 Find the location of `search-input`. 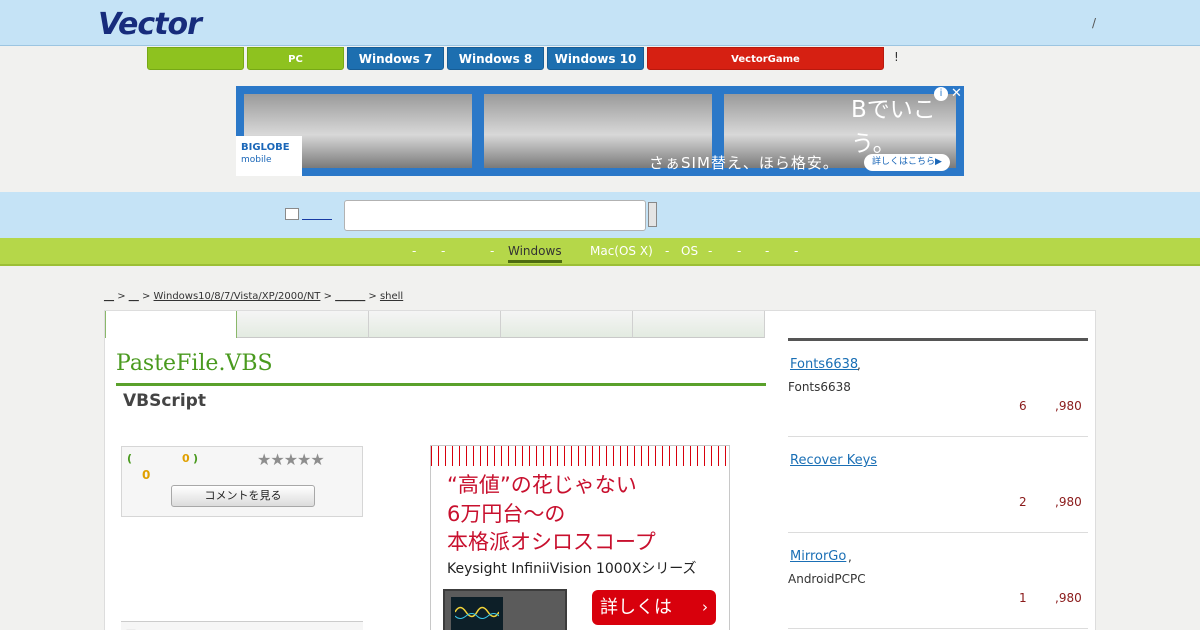

search-input is located at coordinates (495, 215).